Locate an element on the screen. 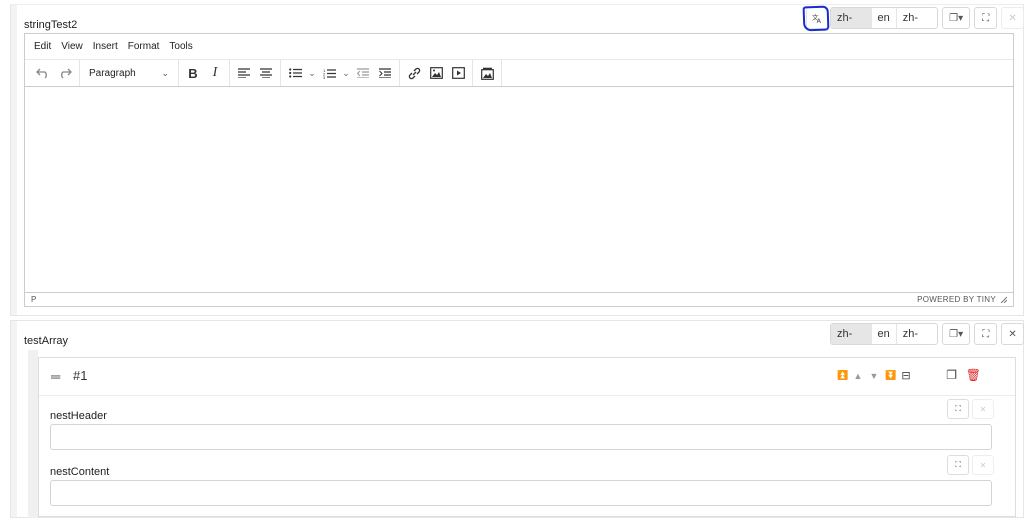 Image resolution: width=1024 pixels, height=518 pixels. align-center-icon is located at coordinates (266, 73).